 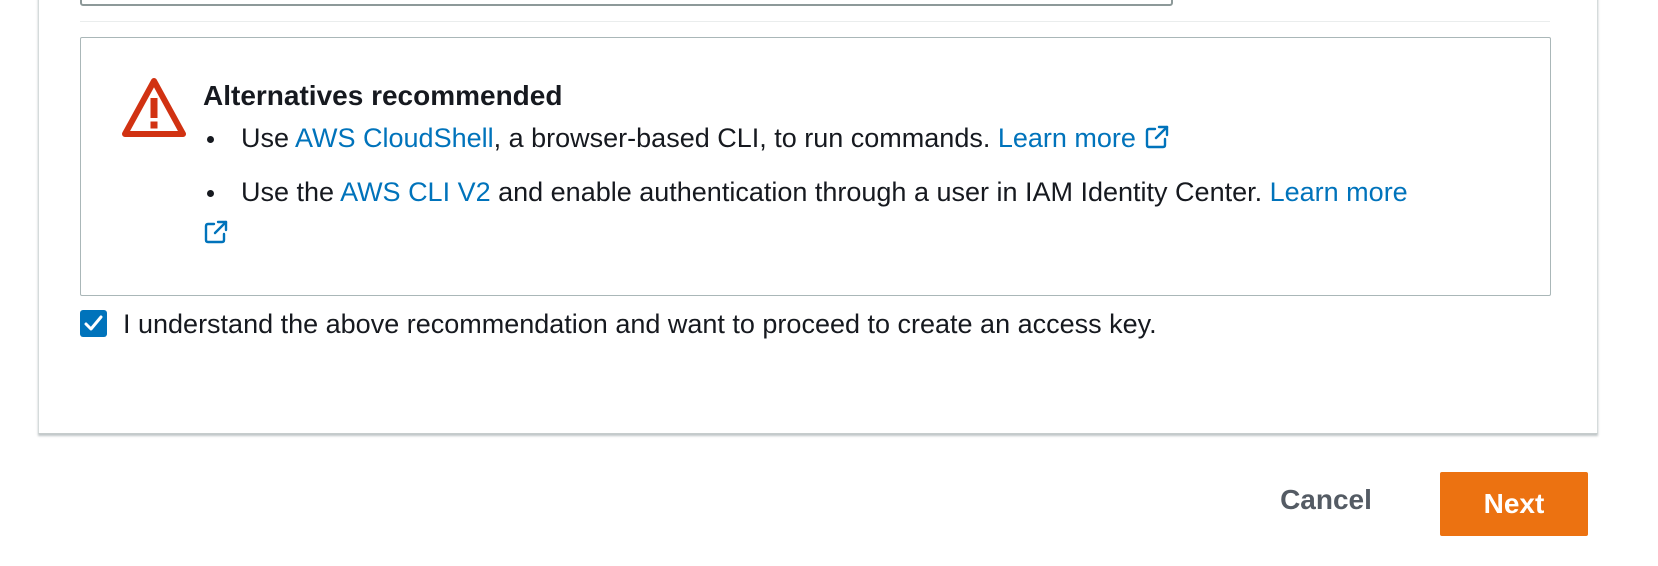 I want to click on warning-triangle-icon, so click(x=154, y=107).